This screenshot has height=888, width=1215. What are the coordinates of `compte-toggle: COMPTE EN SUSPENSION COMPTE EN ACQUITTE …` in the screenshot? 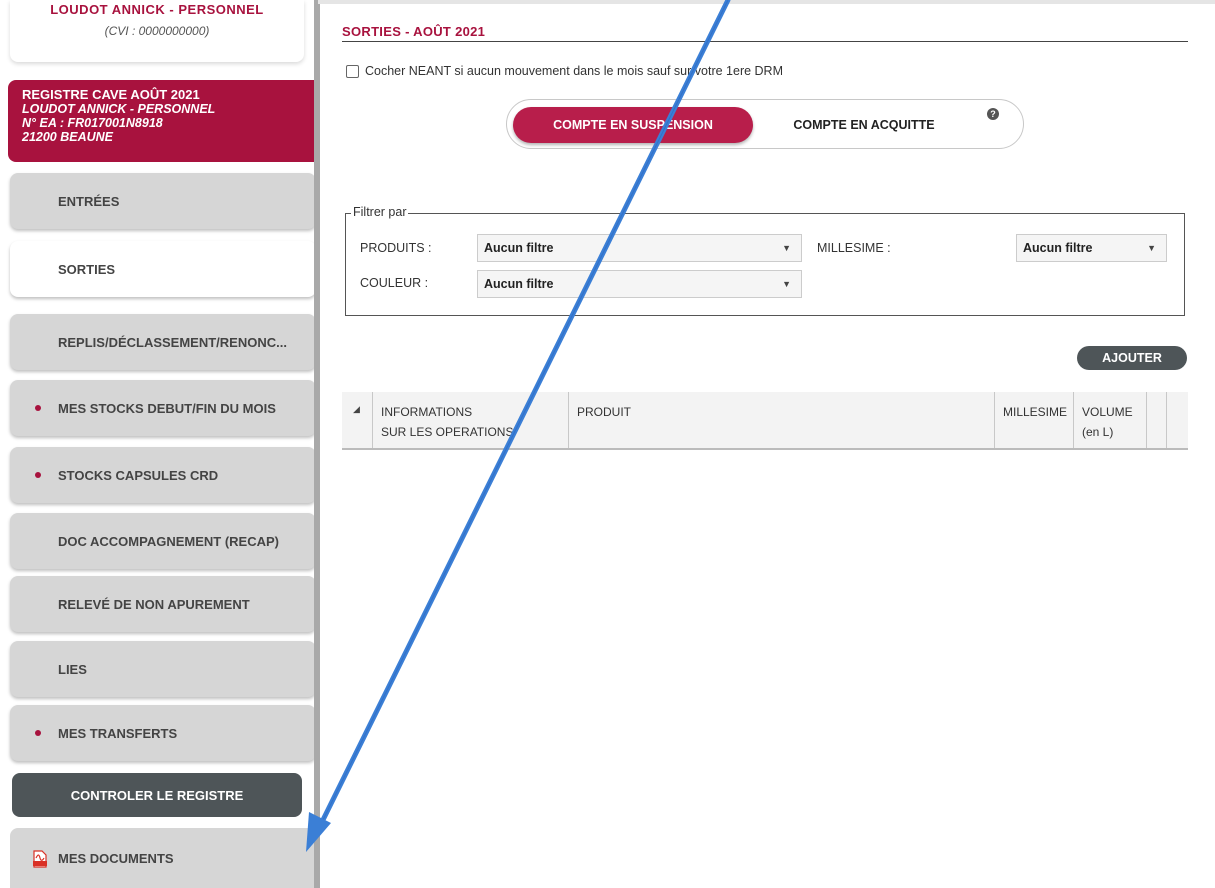 It's located at (765, 124).